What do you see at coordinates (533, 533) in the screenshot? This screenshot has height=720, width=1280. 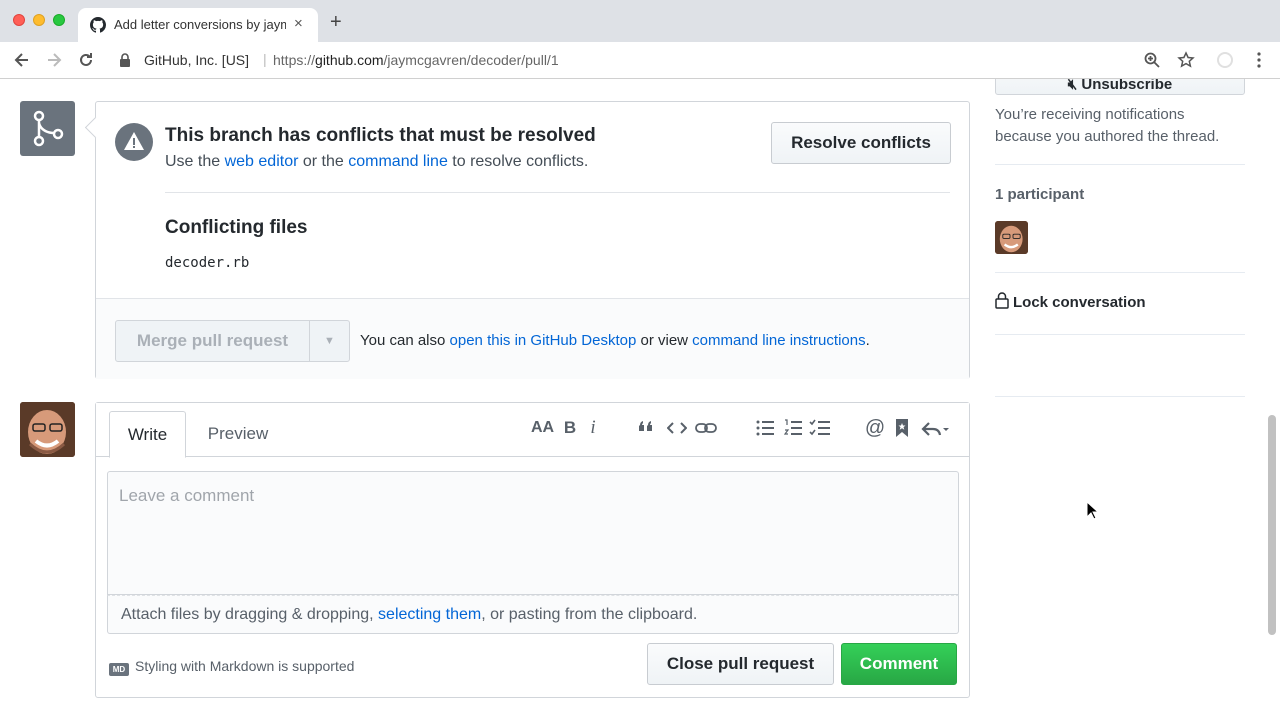 I see `comment-textarea: Leave a comment` at bounding box center [533, 533].